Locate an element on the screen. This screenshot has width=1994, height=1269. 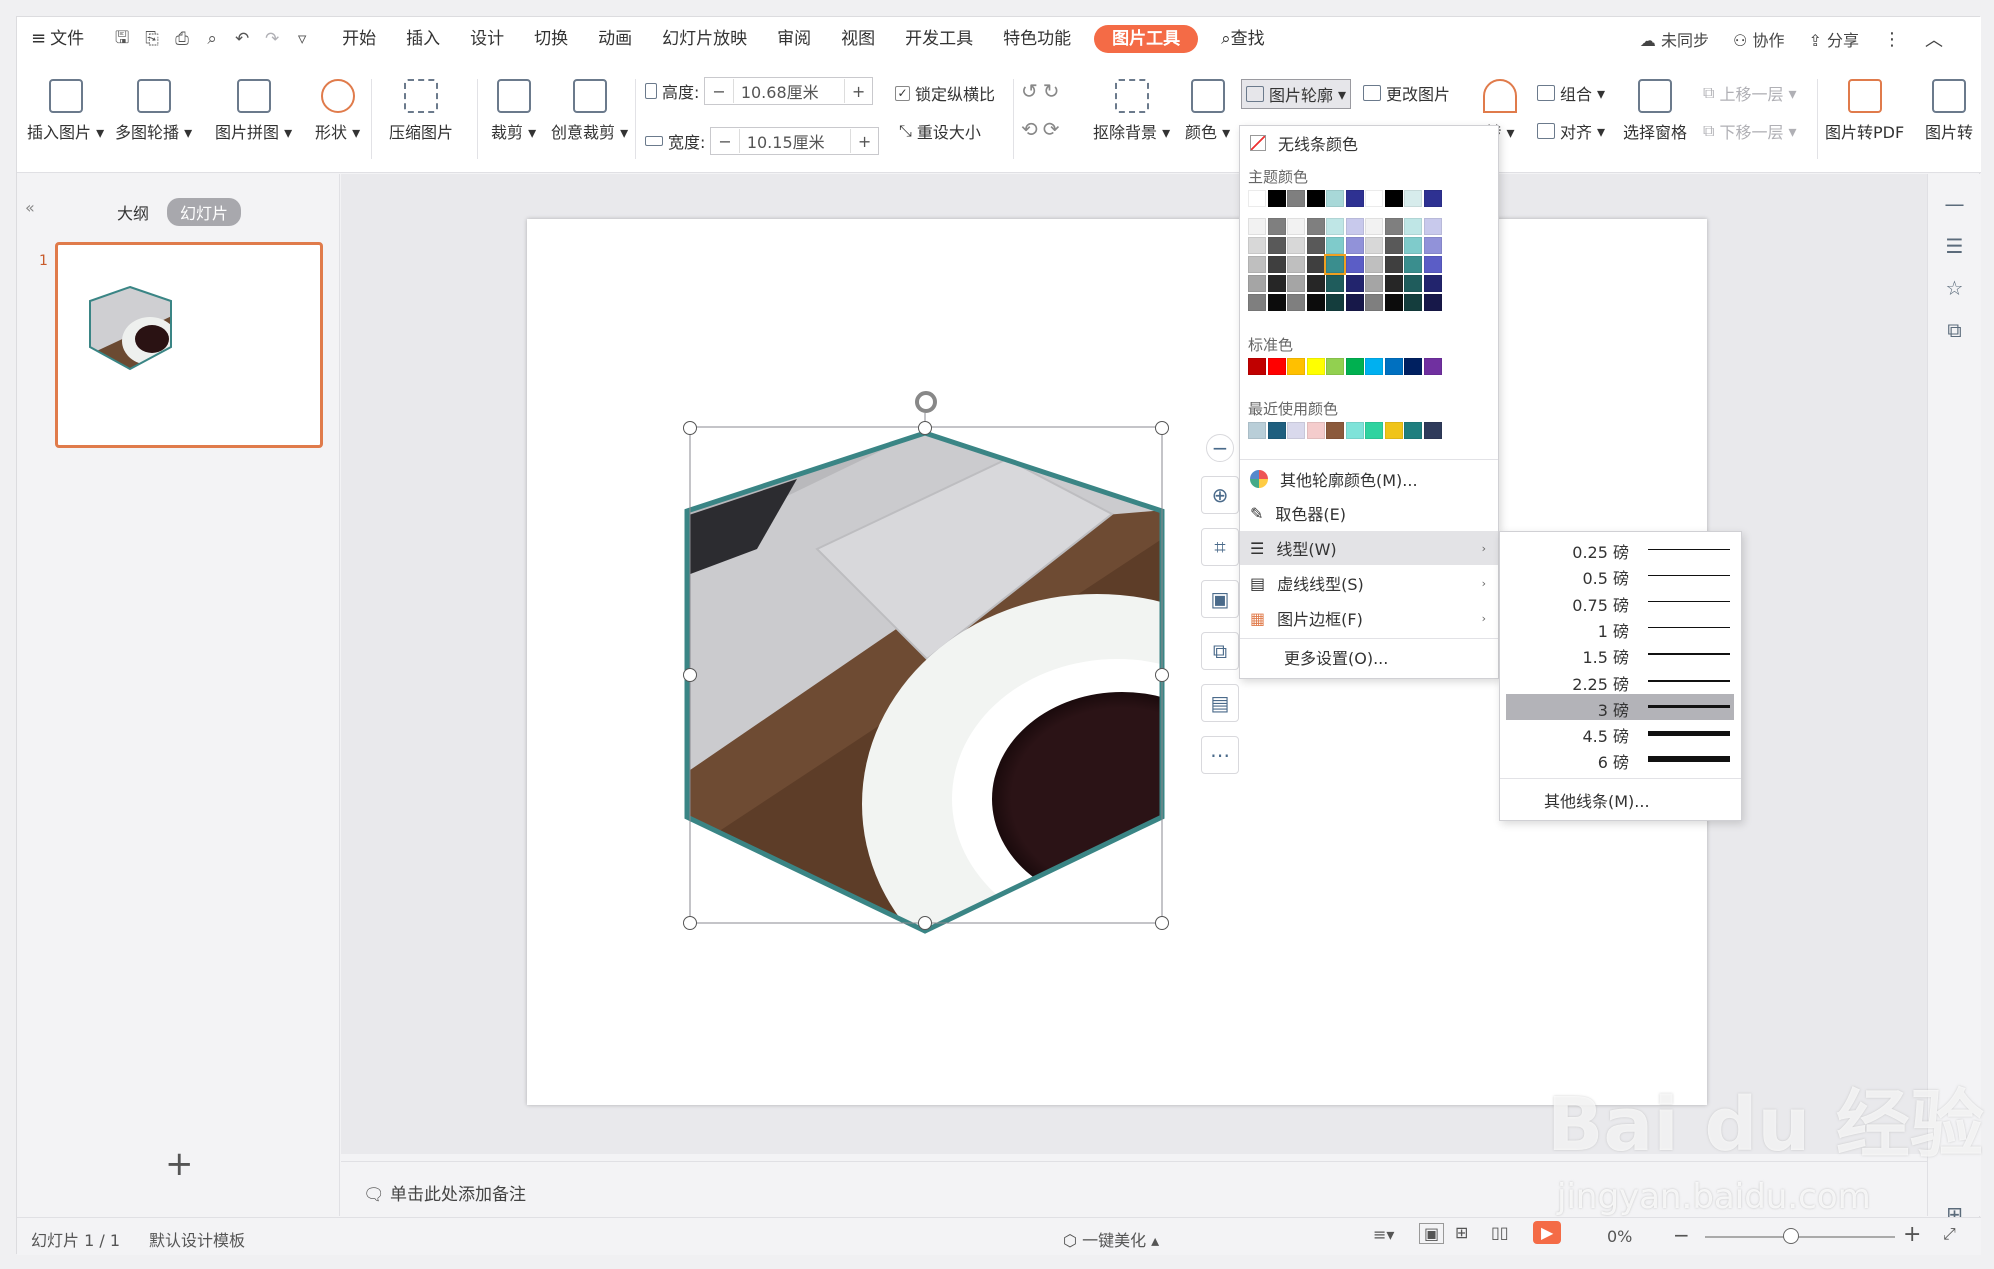
resize-handle-n is located at coordinates (925, 428).